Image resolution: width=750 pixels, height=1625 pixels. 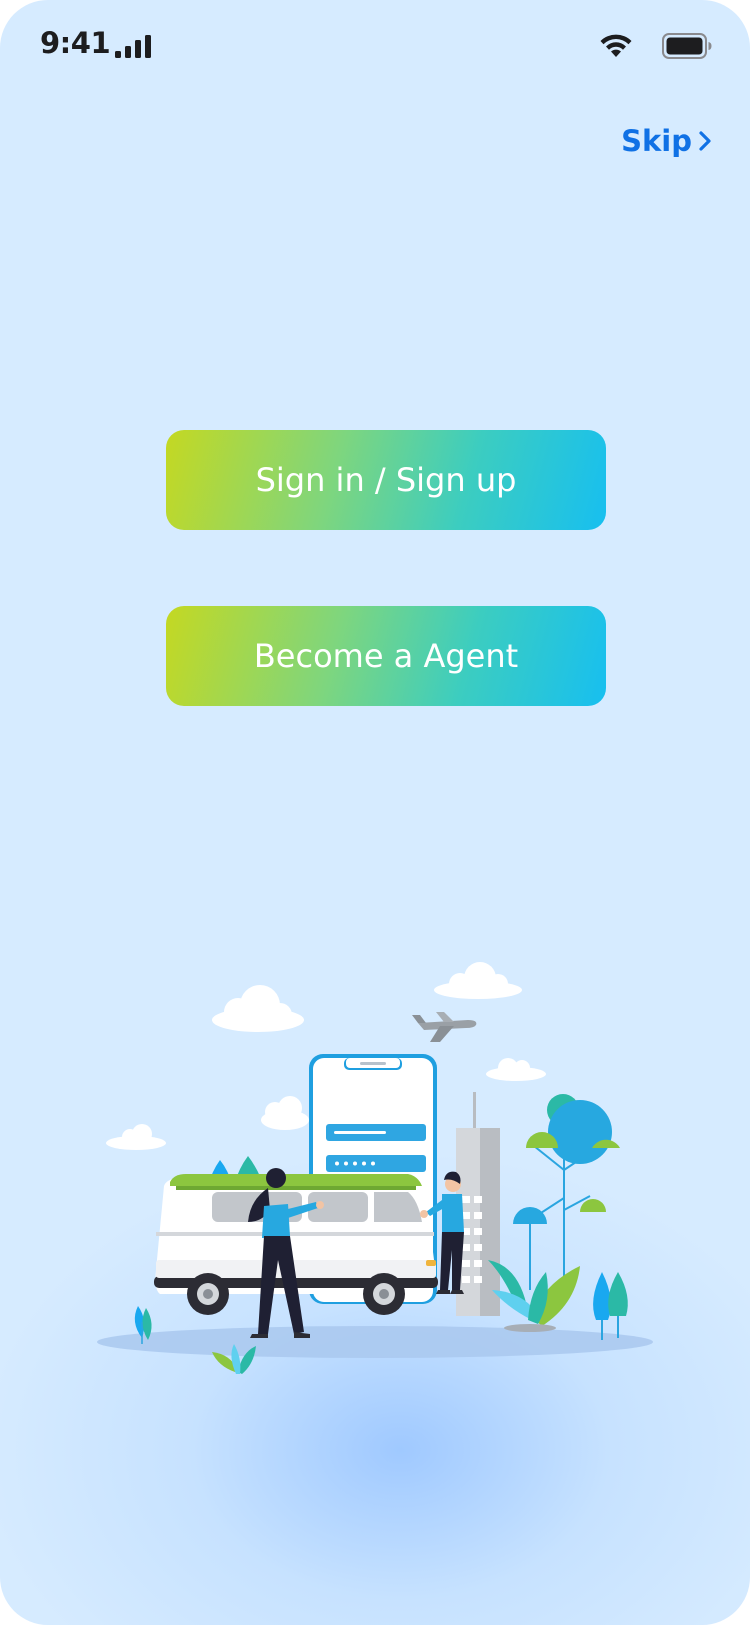 What do you see at coordinates (133, 46) in the screenshot?
I see `signal-icon` at bounding box center [133, 46].